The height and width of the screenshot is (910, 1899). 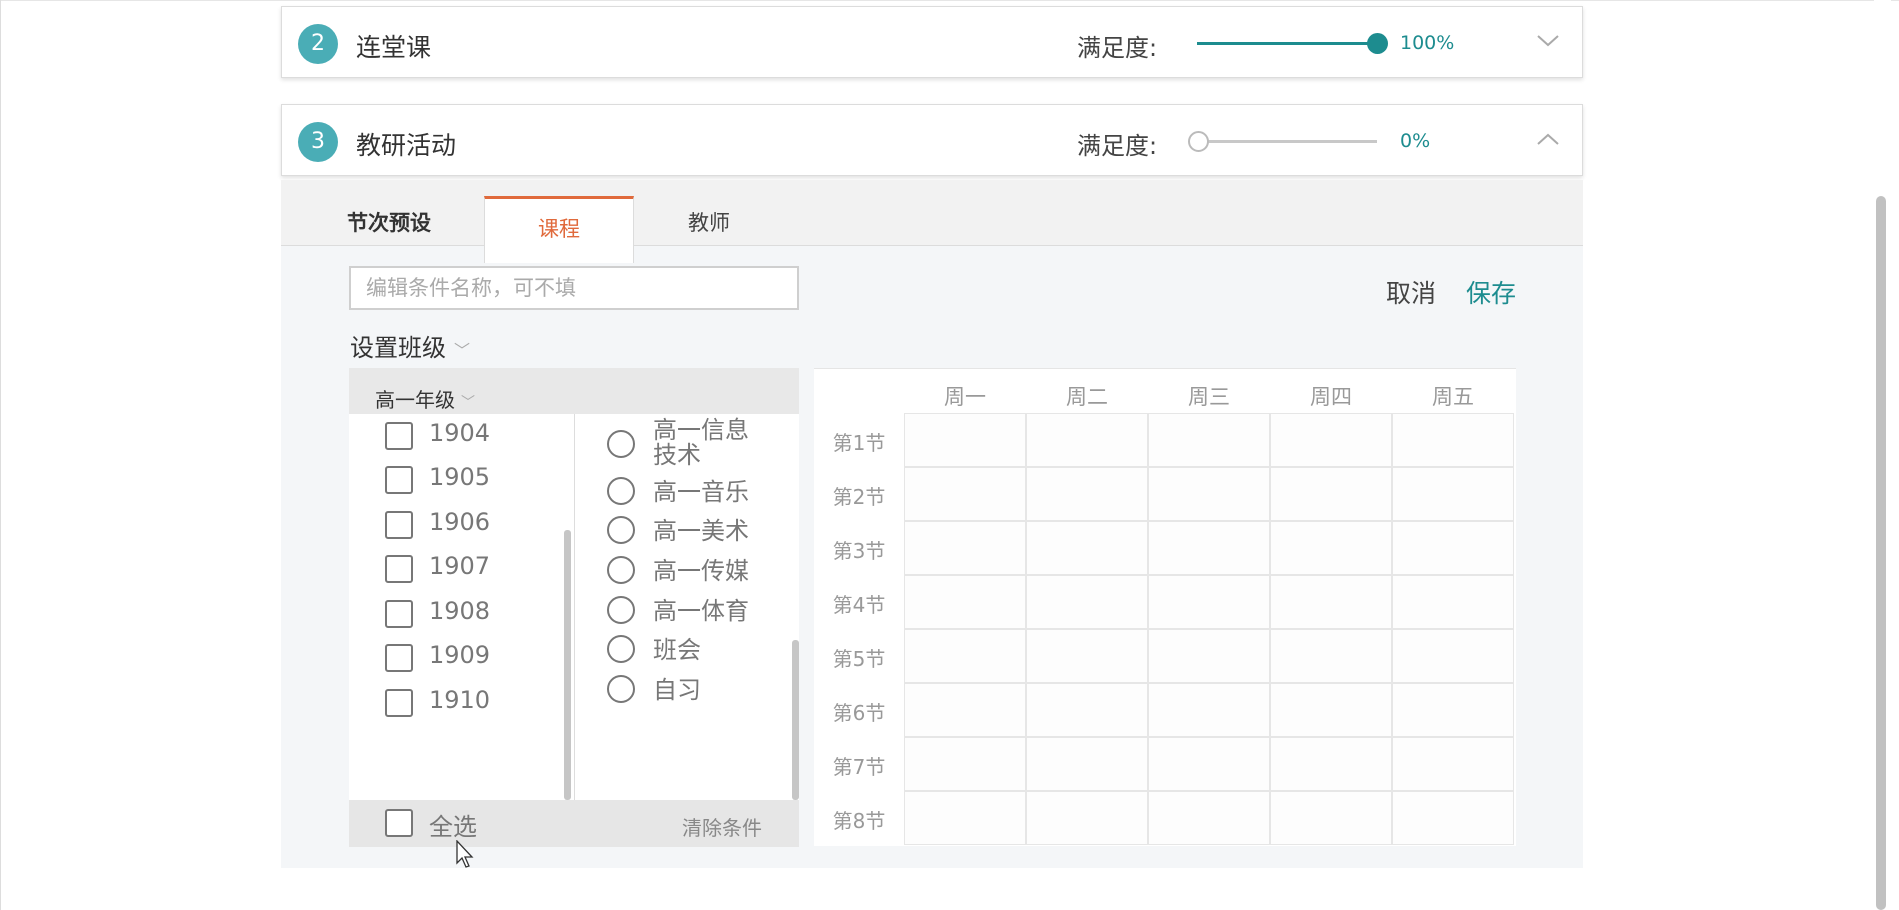 I want to click on tab-period-preset: 节次预设, so click(x=422, y=213).